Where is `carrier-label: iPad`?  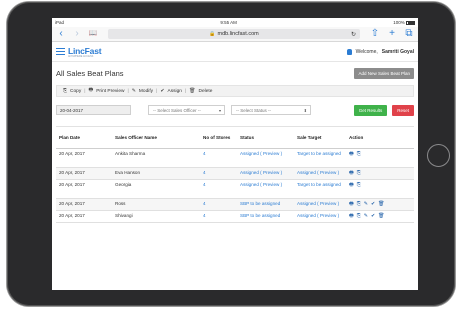
carrier-label: iPad is located at coordinates (60, 22).